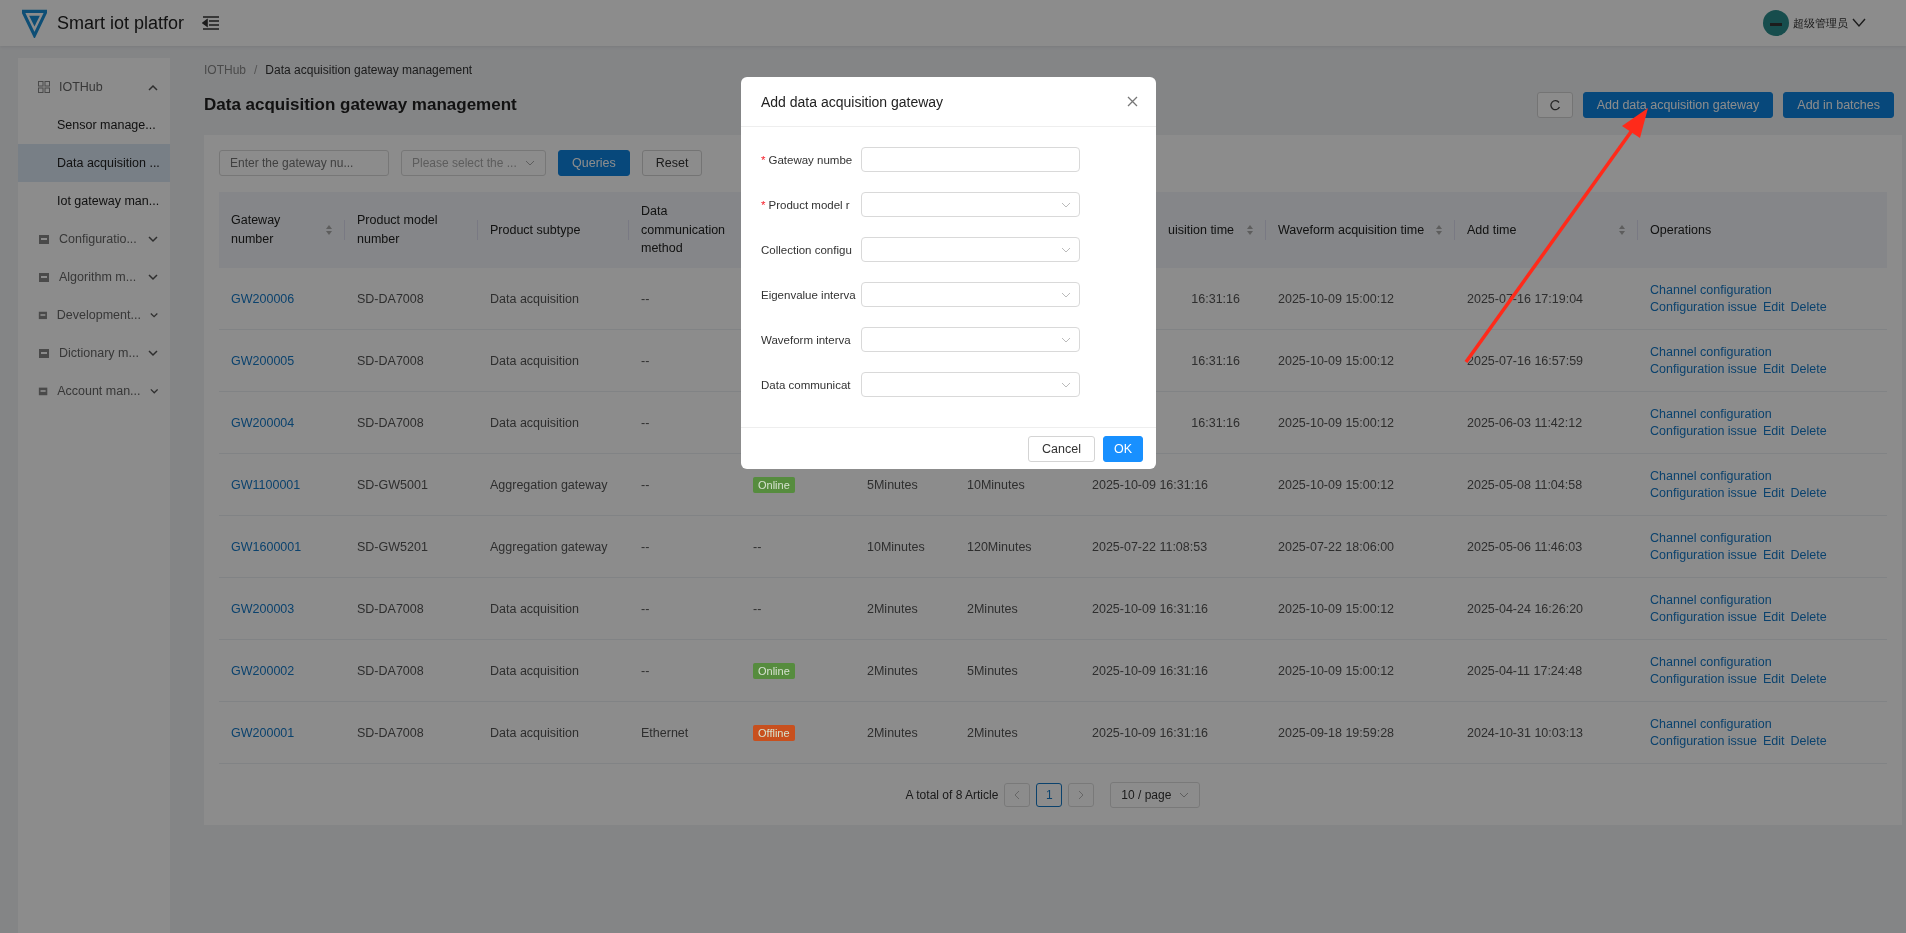 The width and height of the screenshot is (1906, 933). I want to click on user-name: 超级管理员, so click(1820, 23).